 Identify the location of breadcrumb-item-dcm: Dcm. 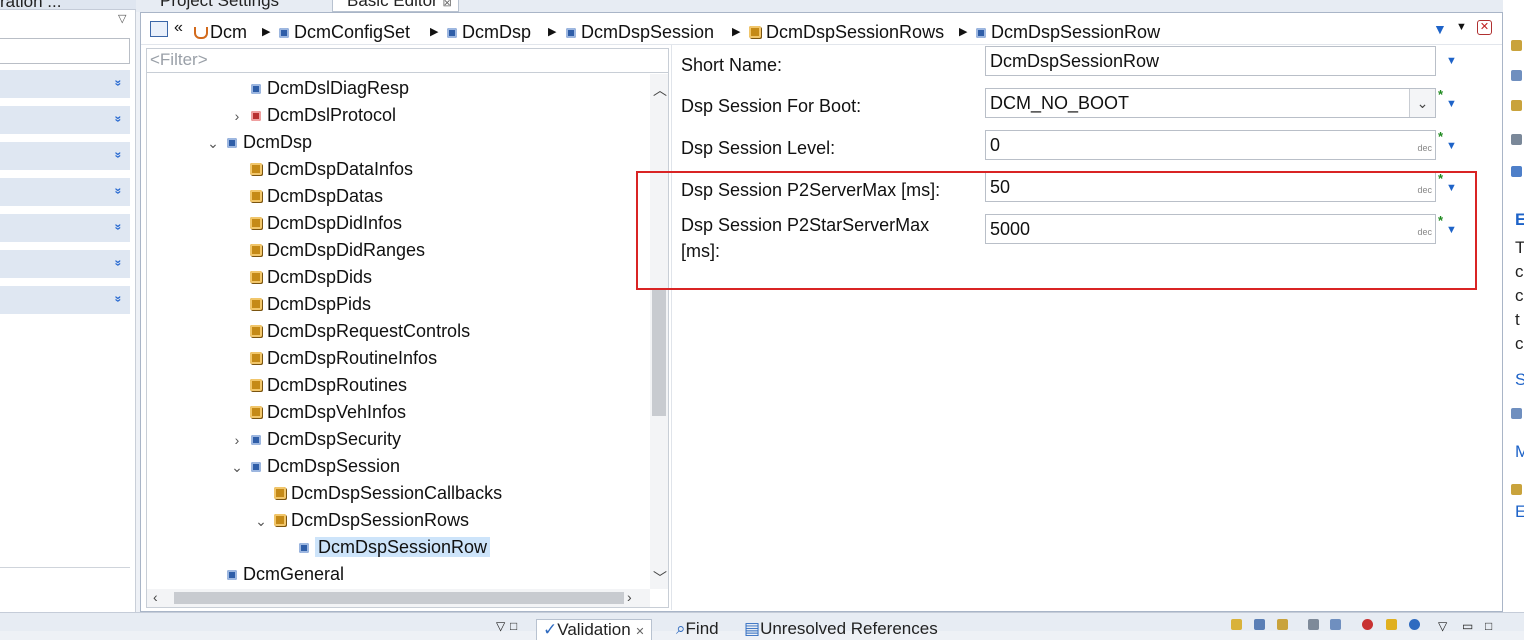
(220, 32).